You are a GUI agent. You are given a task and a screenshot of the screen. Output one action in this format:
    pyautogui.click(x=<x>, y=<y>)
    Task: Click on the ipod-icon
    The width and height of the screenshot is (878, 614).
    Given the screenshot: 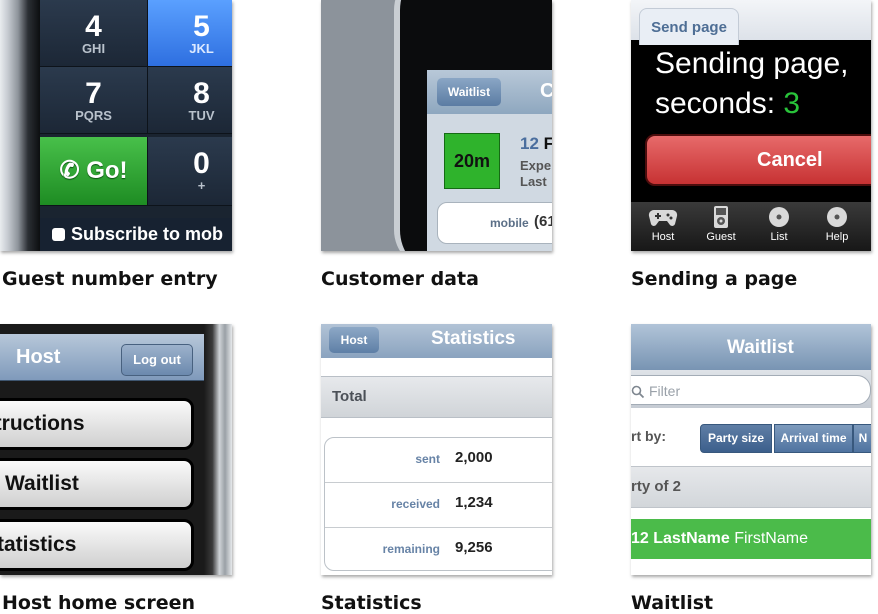 What is the action you would take?
    pyautogui.click(x=721, y=217)
    